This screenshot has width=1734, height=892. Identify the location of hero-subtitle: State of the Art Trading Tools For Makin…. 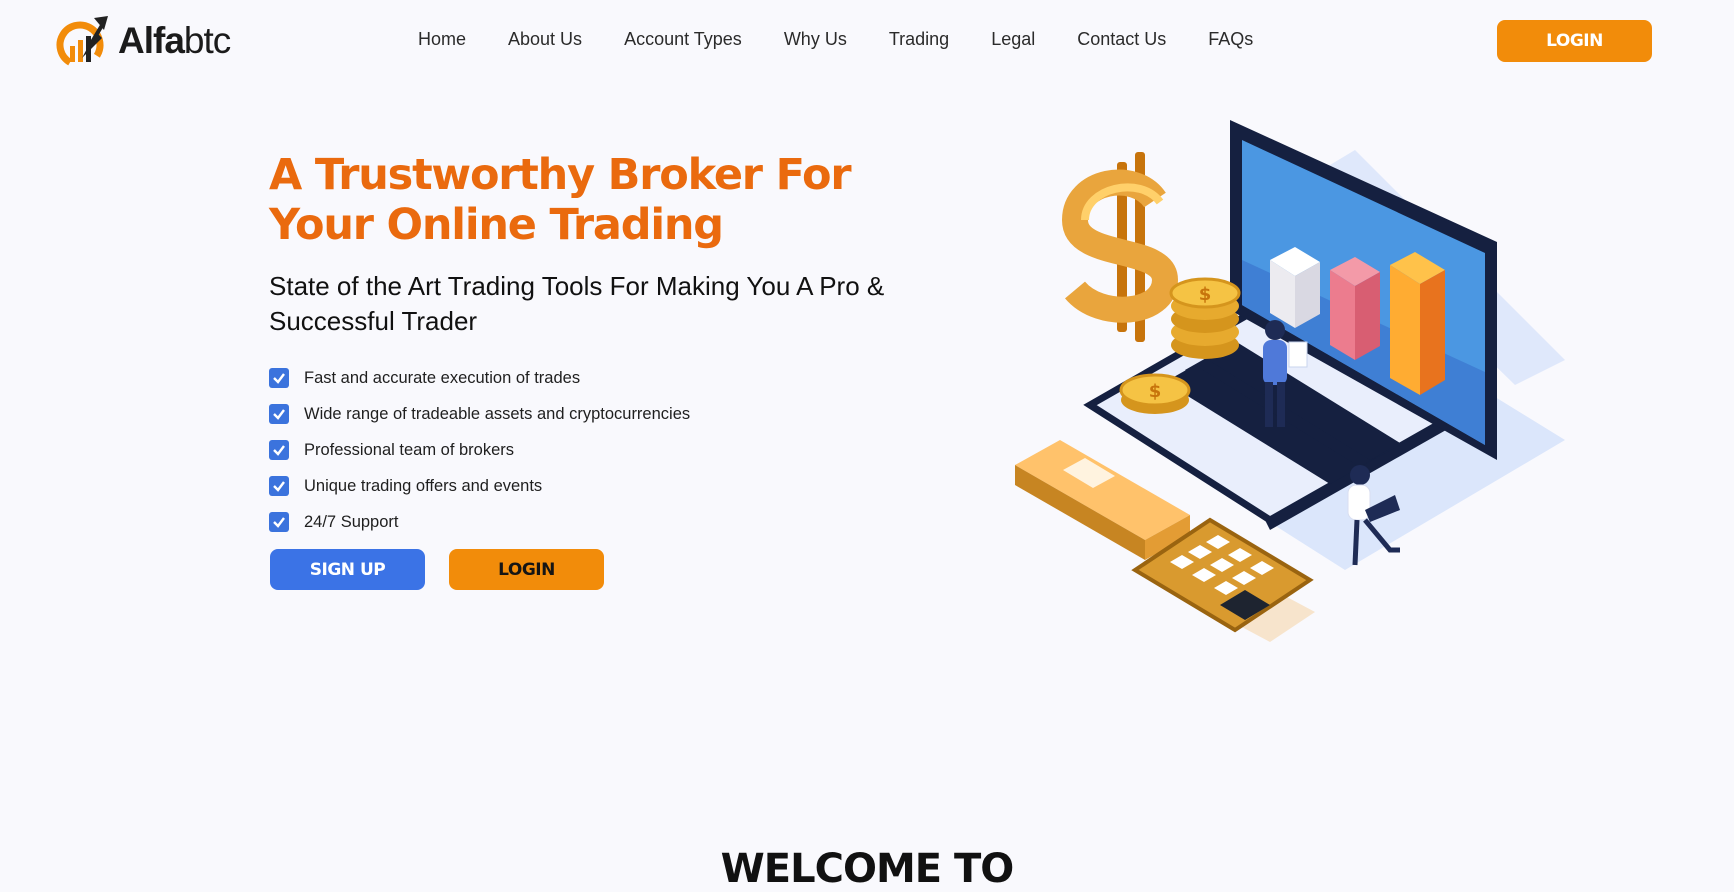
(577, 303).